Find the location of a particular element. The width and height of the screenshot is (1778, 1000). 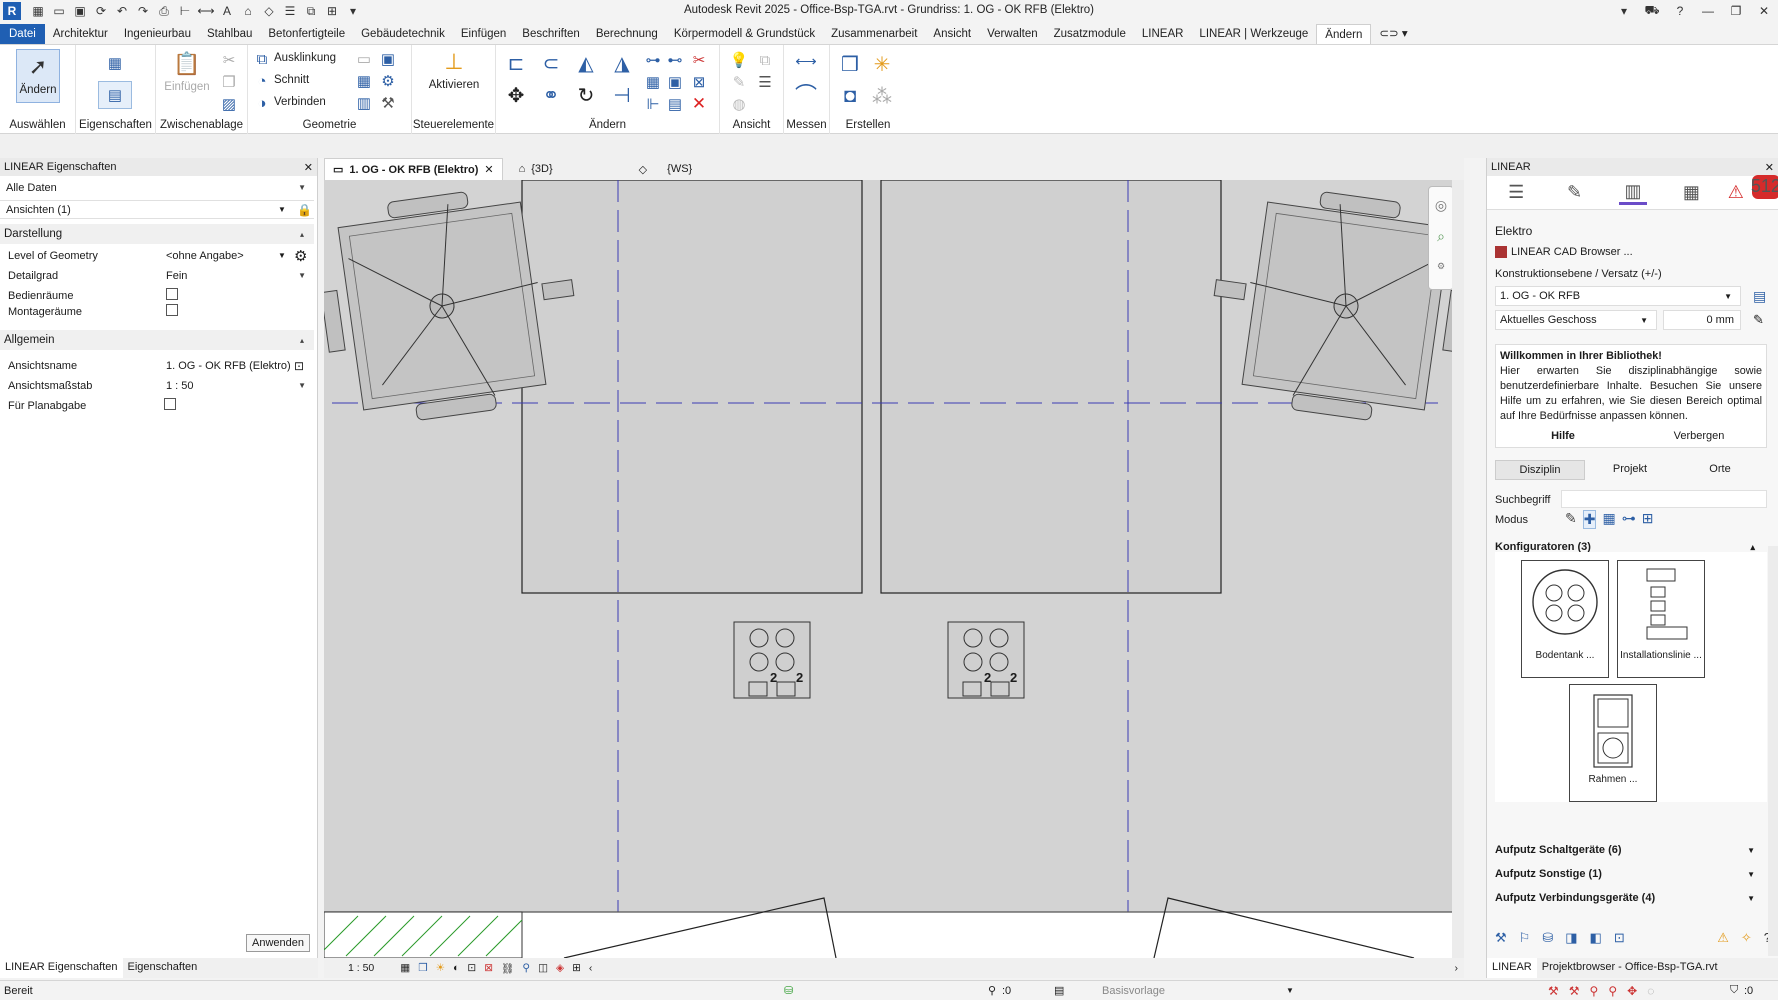

match-type-icon: ▨ is located at coordinates (229, 104).